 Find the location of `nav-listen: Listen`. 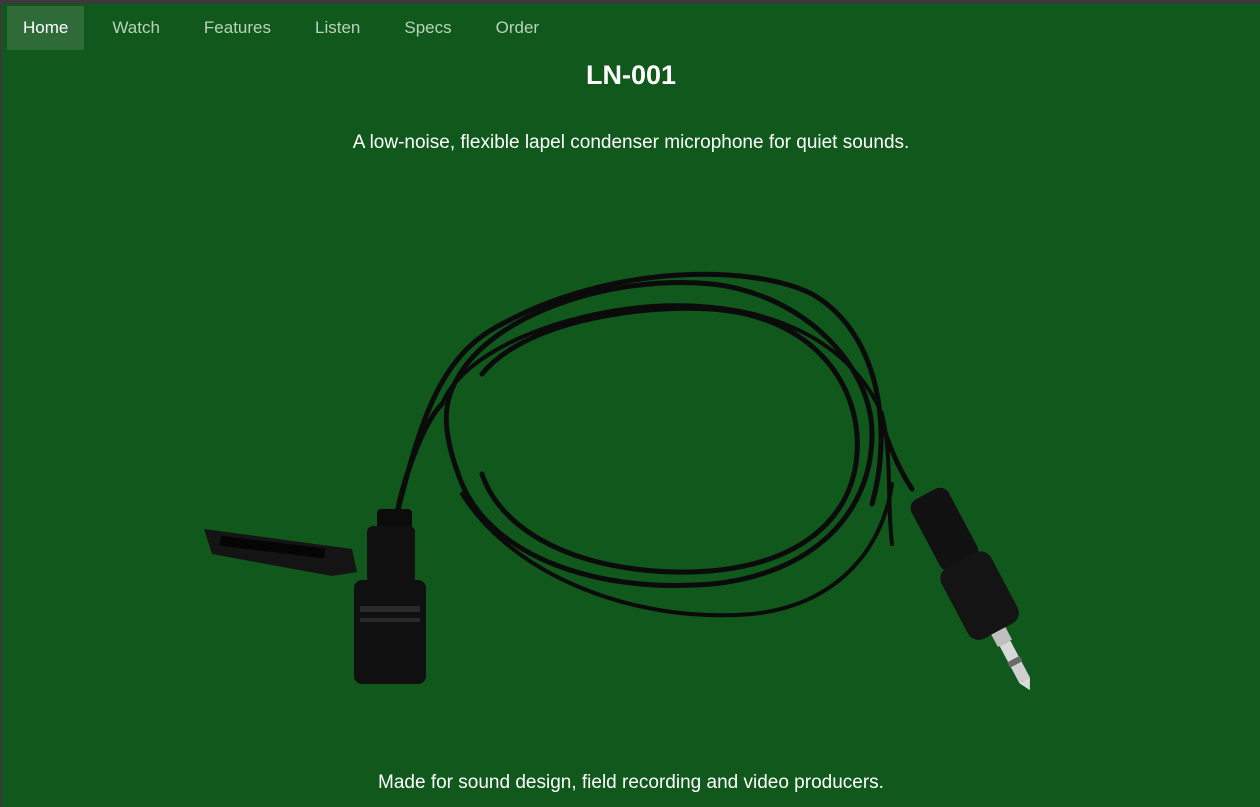

nav-listen: Listen is located at coordinates (337, 28).